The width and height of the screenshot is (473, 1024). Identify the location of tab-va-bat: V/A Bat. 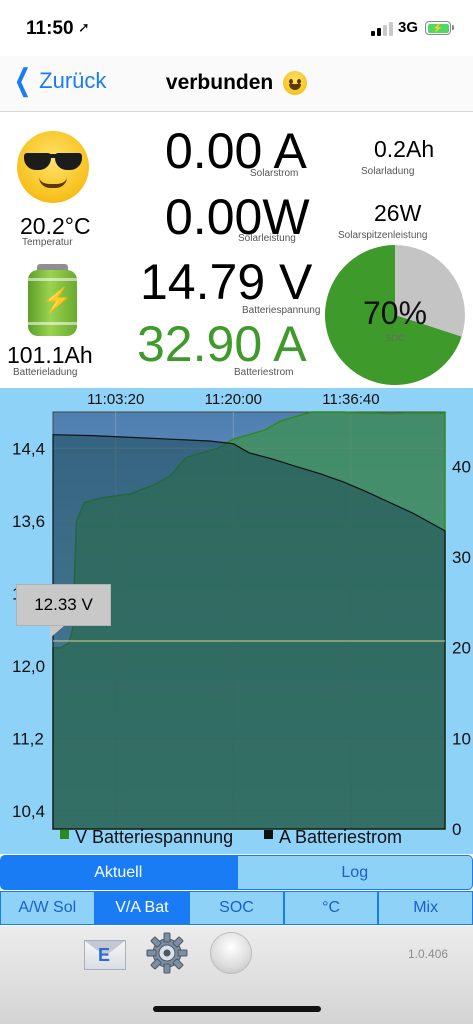
(142, 908).